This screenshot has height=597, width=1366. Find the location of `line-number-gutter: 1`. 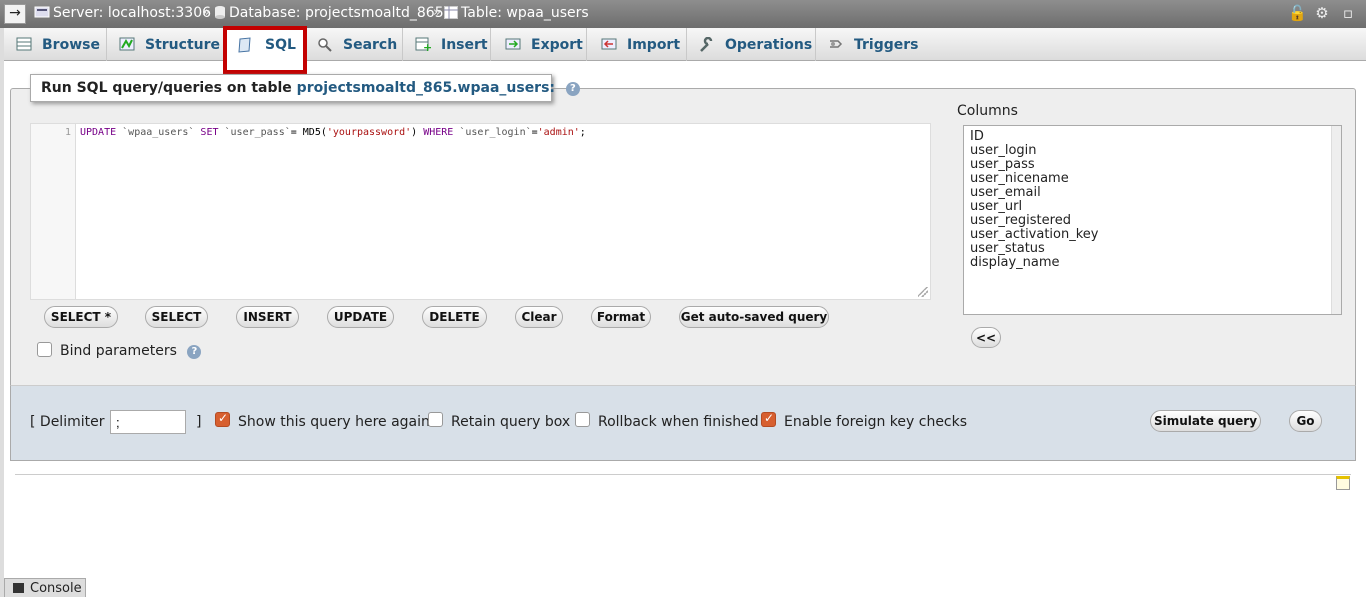

line-number-gutter: 1 is located at coordinates (53, 211).